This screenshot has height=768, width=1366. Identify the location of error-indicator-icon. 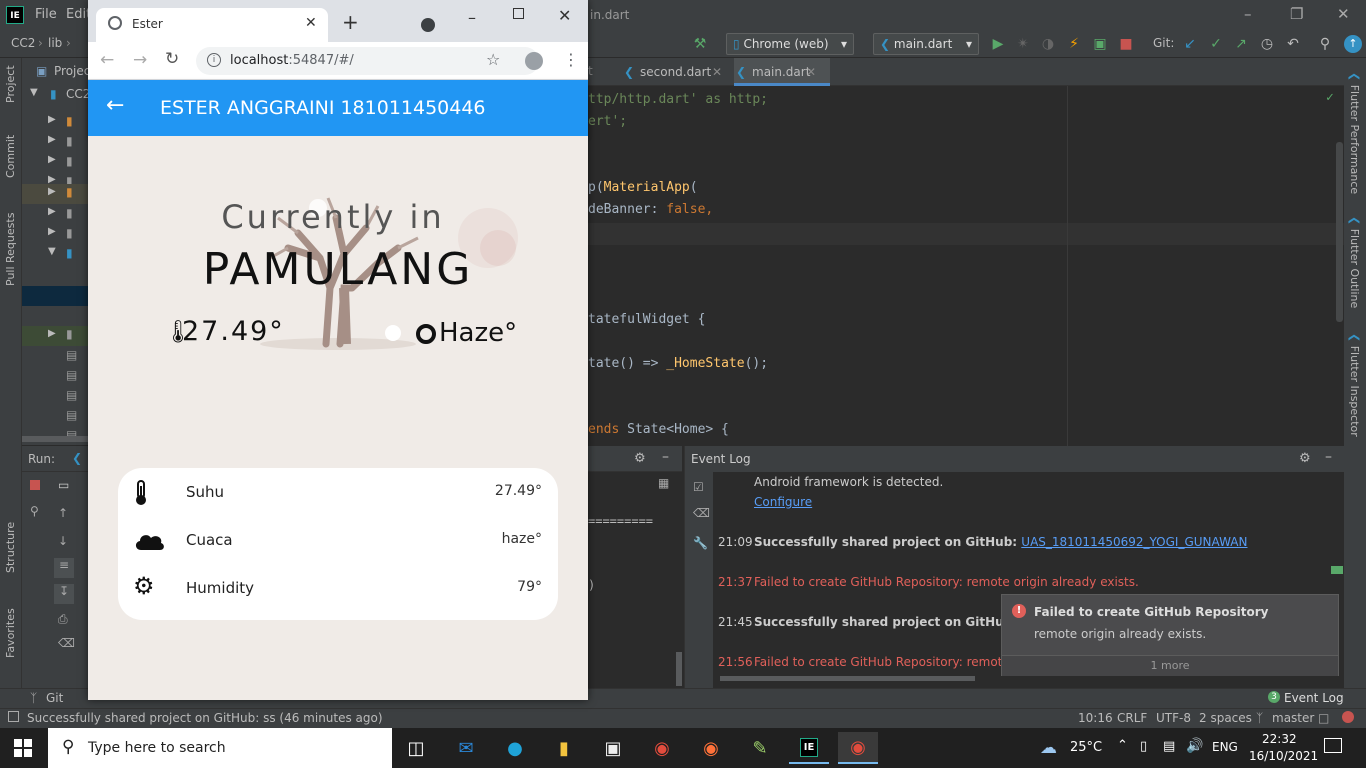
(1348, 717).